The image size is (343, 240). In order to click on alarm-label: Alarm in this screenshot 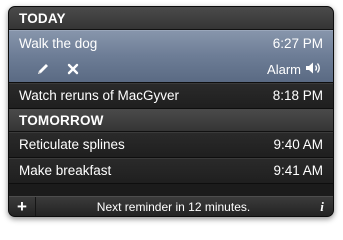, I will do `click(284, 69)`.